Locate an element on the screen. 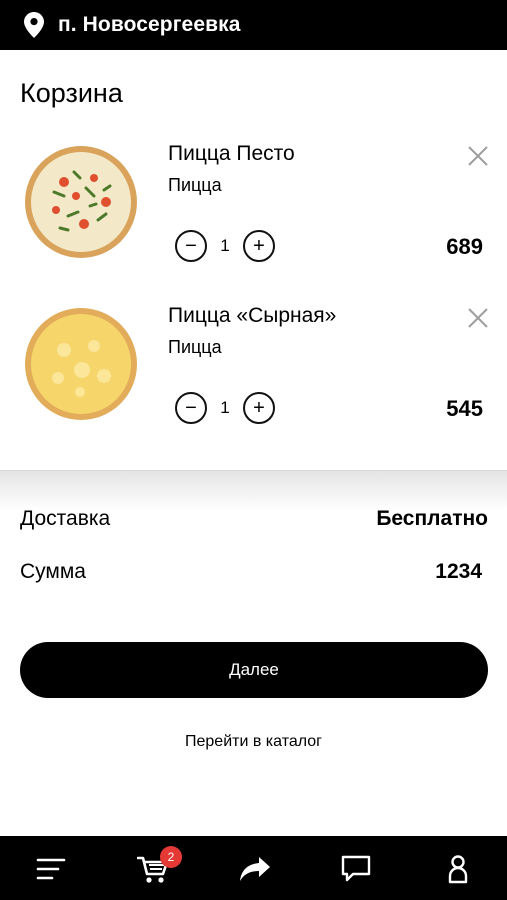  profile-icon is located at coordinates (458, 869).